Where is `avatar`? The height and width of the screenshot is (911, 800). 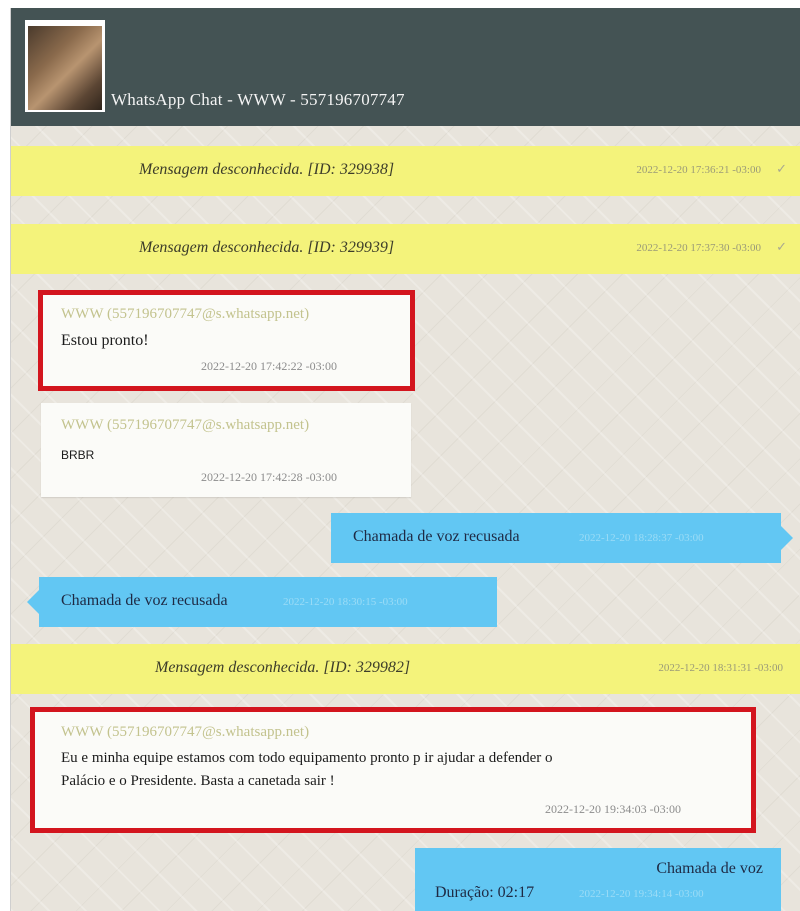
avatar is located at coordinates (65, 66).